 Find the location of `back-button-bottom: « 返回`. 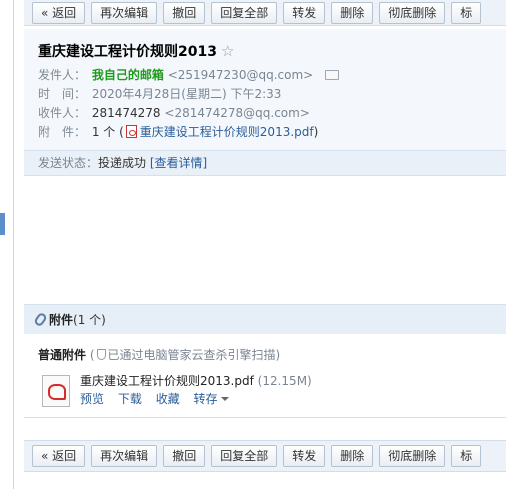

back-button-bottom: « 返回 is located at coordinates (59, 456).